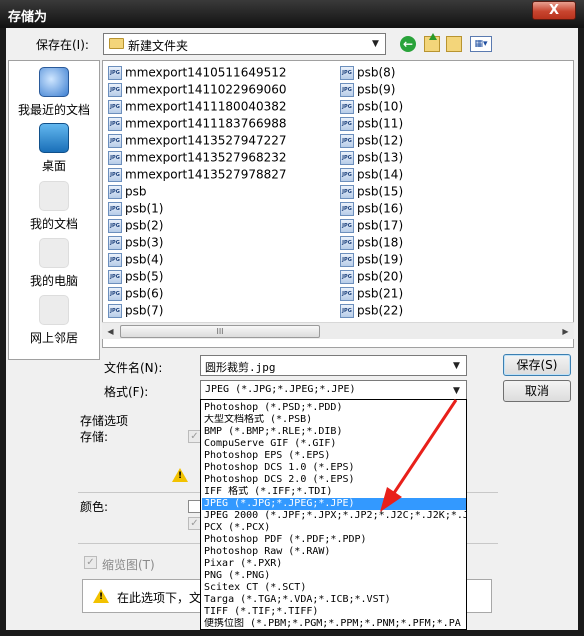  I want to click on format-option: CompuServe GIF (*.GIF), so click(334, 444).